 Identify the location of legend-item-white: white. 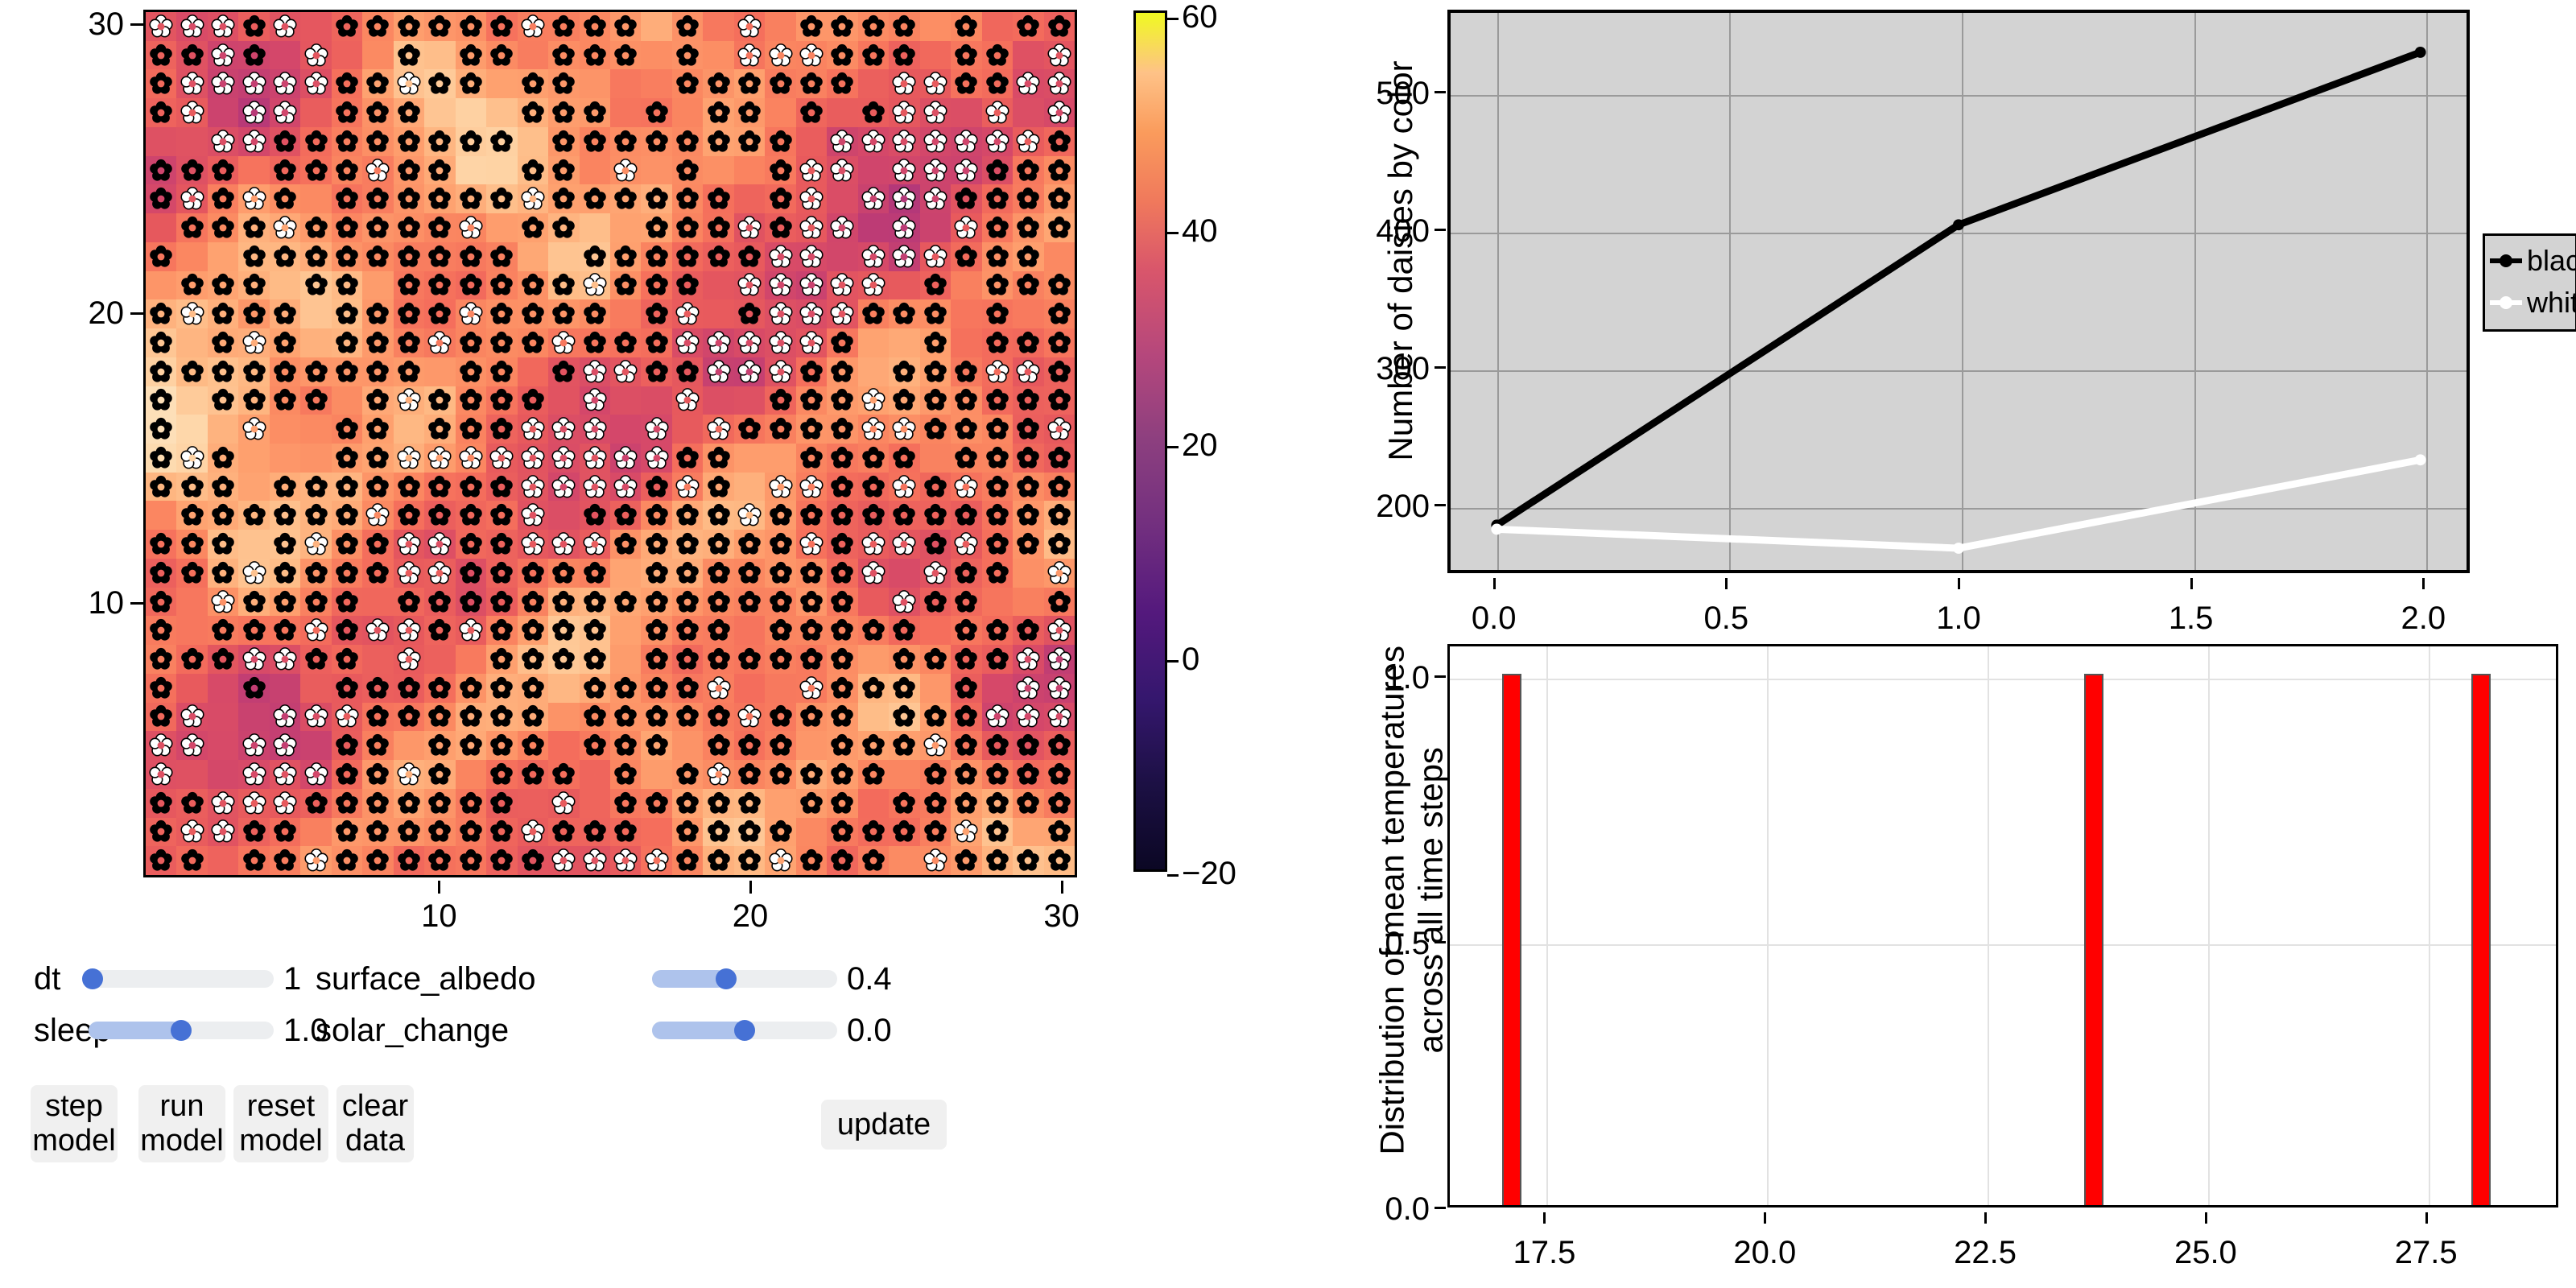
(2533, 302).